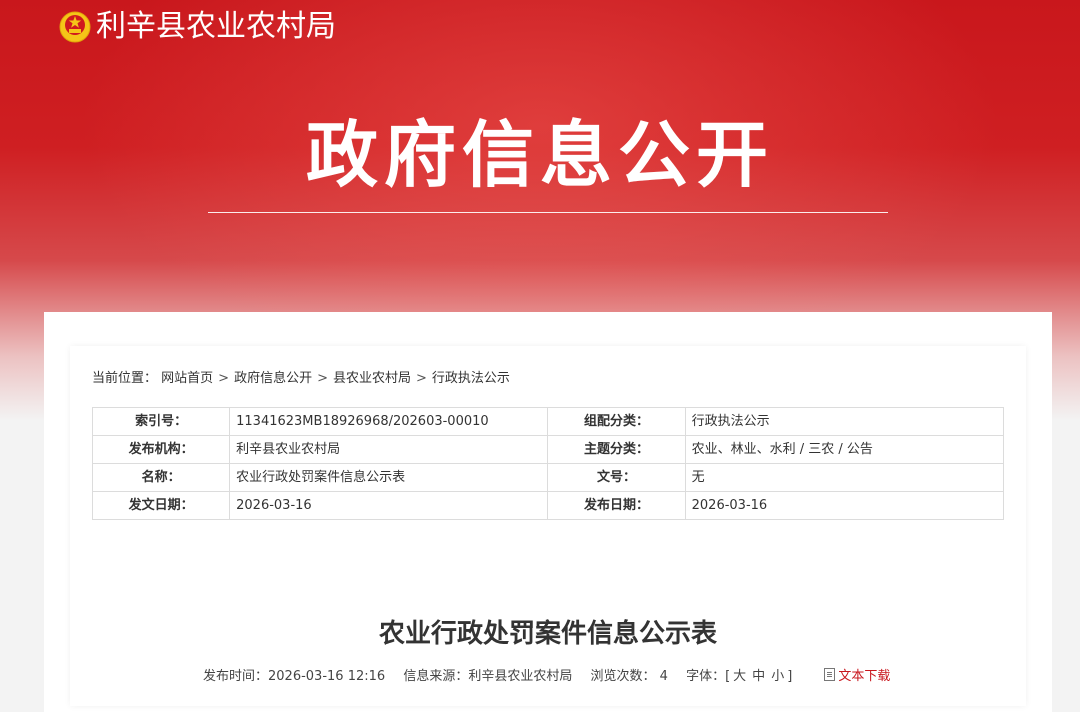 This screenshot has width=1080, height=712. What do you see at coordinates (471, 378) in the screenshot?
I see `breadcrumb-enforcement: 行政执法公示` at bounding box center [471, 378].